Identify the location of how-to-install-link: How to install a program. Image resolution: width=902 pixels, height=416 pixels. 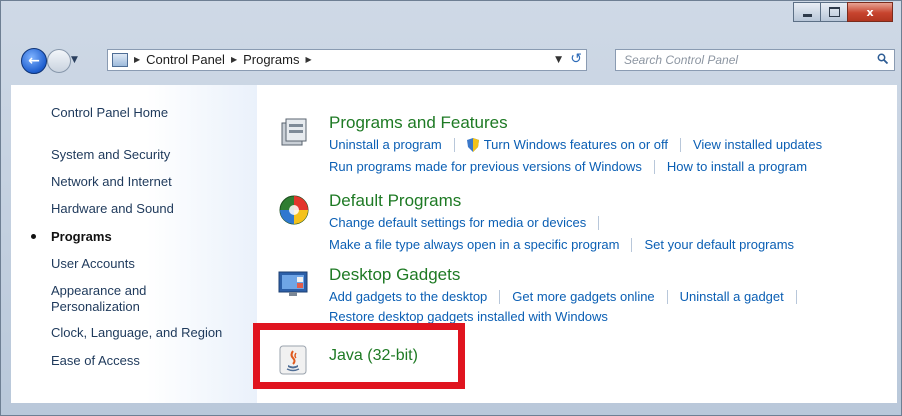
(737, 166).